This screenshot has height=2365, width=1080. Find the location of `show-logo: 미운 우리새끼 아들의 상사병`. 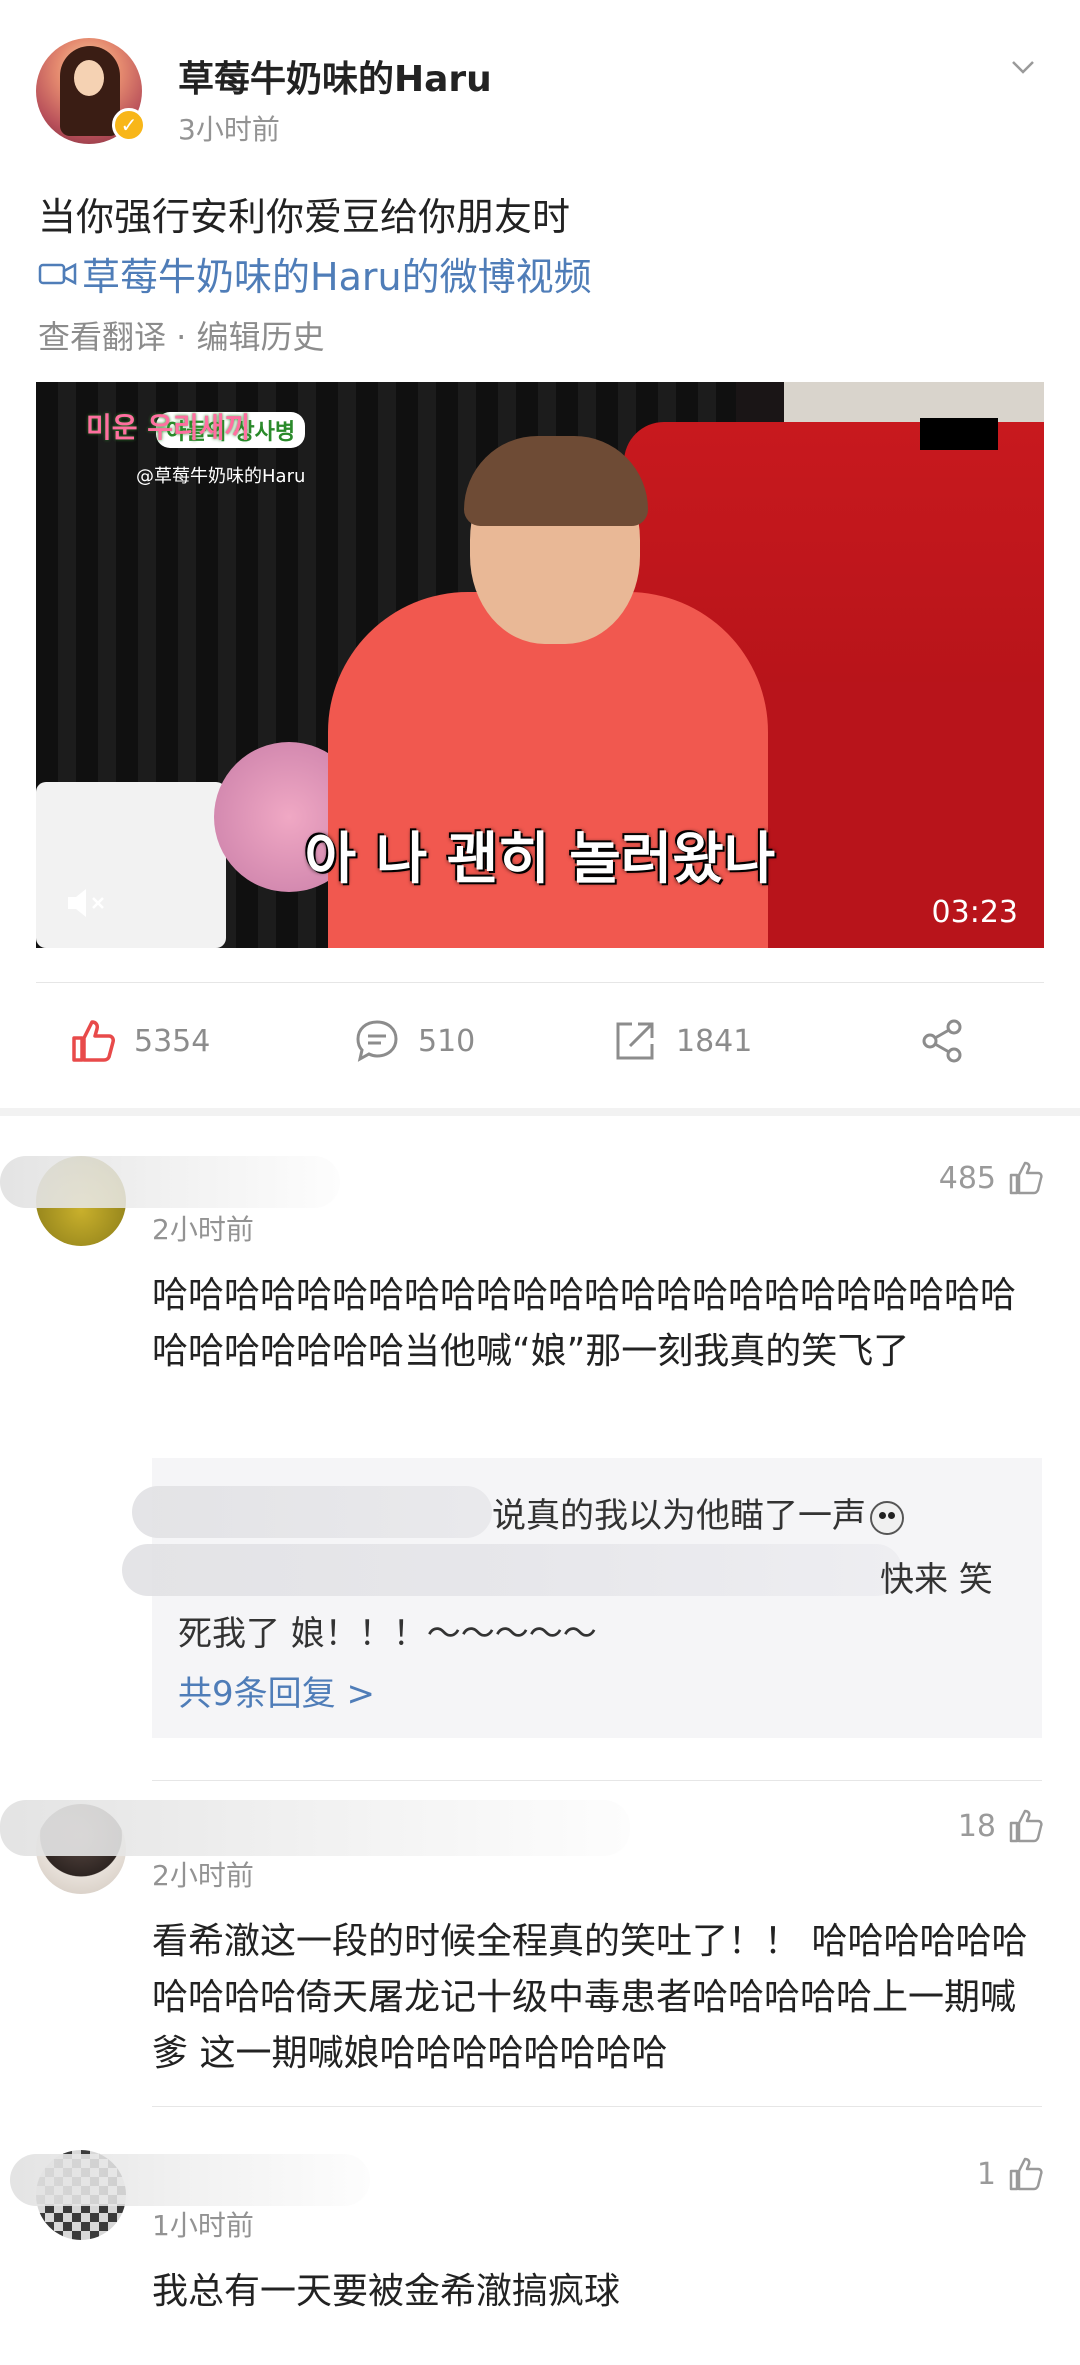

show-logo: 미운 우리새끼 아들의 상사병 is located at coordinates (196, 429).